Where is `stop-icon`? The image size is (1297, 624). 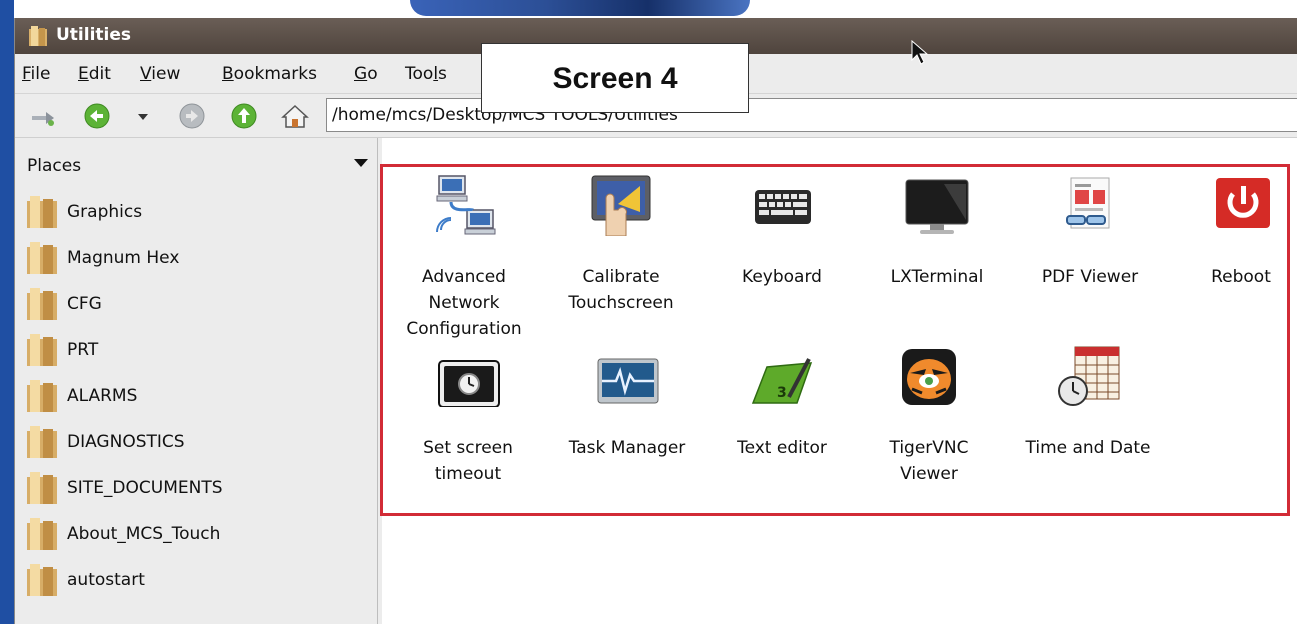
stop-icon is located at coordinates (192, 116).